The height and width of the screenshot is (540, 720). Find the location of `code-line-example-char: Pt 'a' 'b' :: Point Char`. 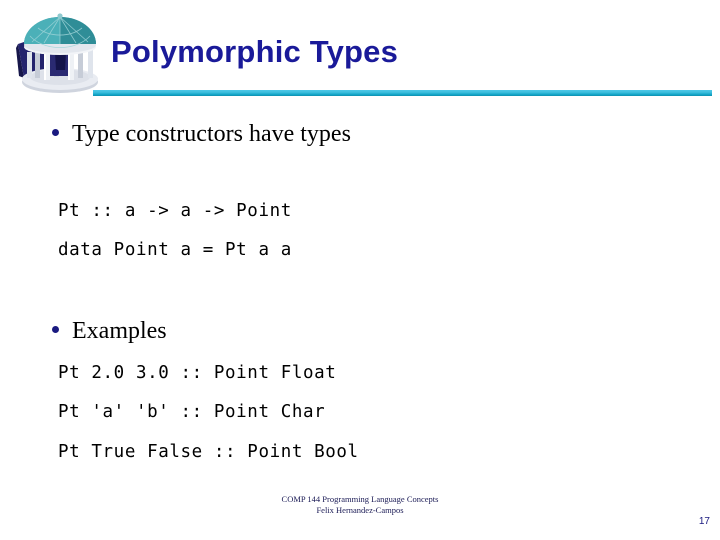

code-line-example-char: Pt 'a' 'b' :: Point Char is located at coordinates (192, 412).